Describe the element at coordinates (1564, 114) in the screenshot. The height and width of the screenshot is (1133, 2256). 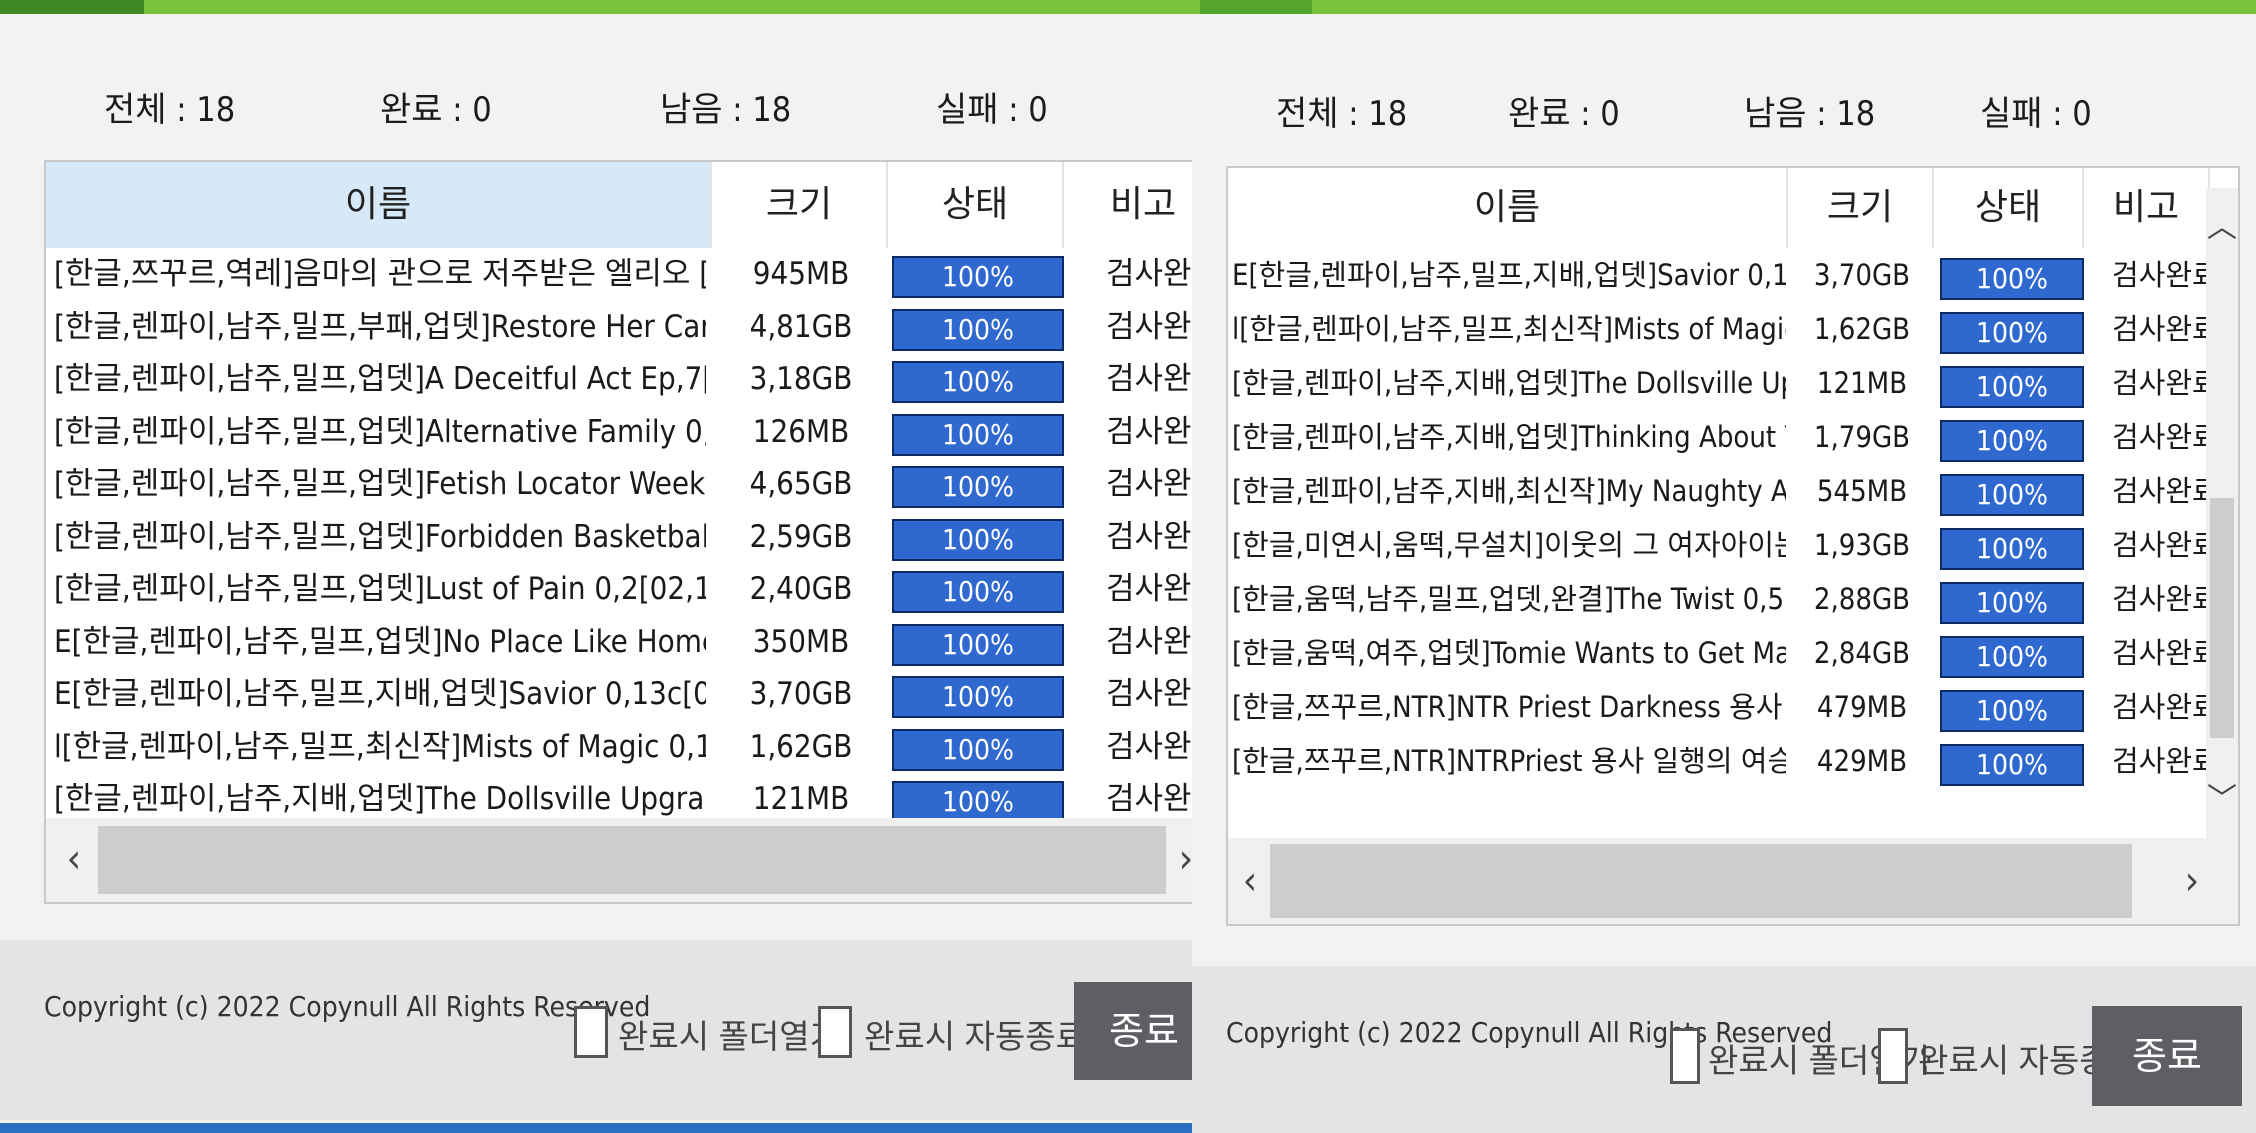
I see `stat-done: 완료 : 0` at that location.